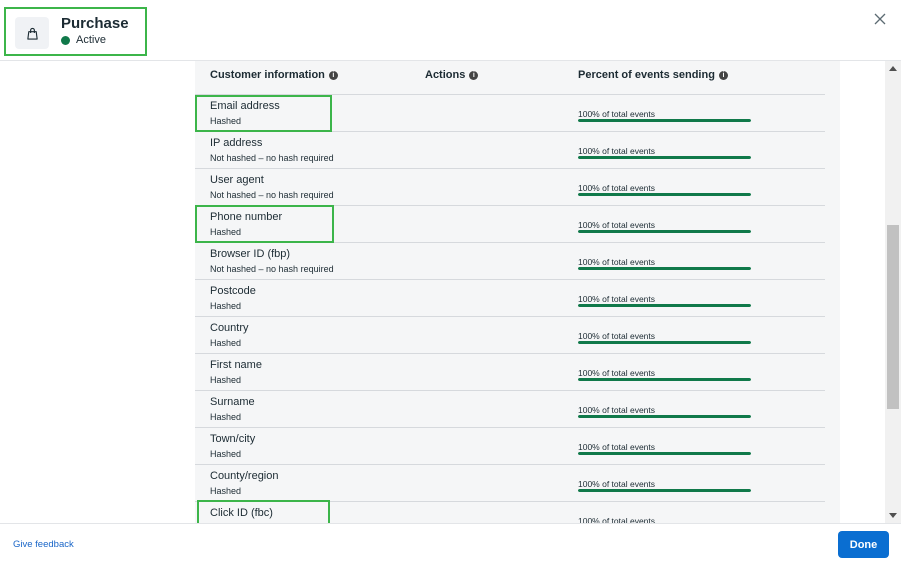  Describe the element at coordinates (236, 143) in the screenshot. I see `row-field-name: IP address` at that location.